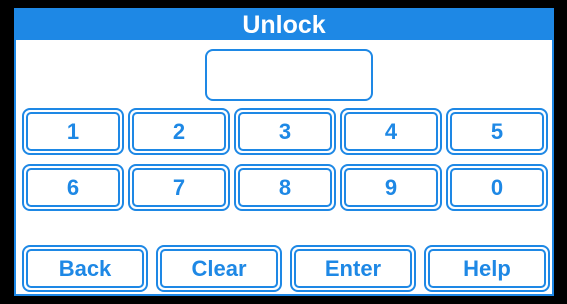  What do you see at coordinates (179, 187) in the screenshot?
I see `key-7-button: 7` at bounding box center [179, 187].